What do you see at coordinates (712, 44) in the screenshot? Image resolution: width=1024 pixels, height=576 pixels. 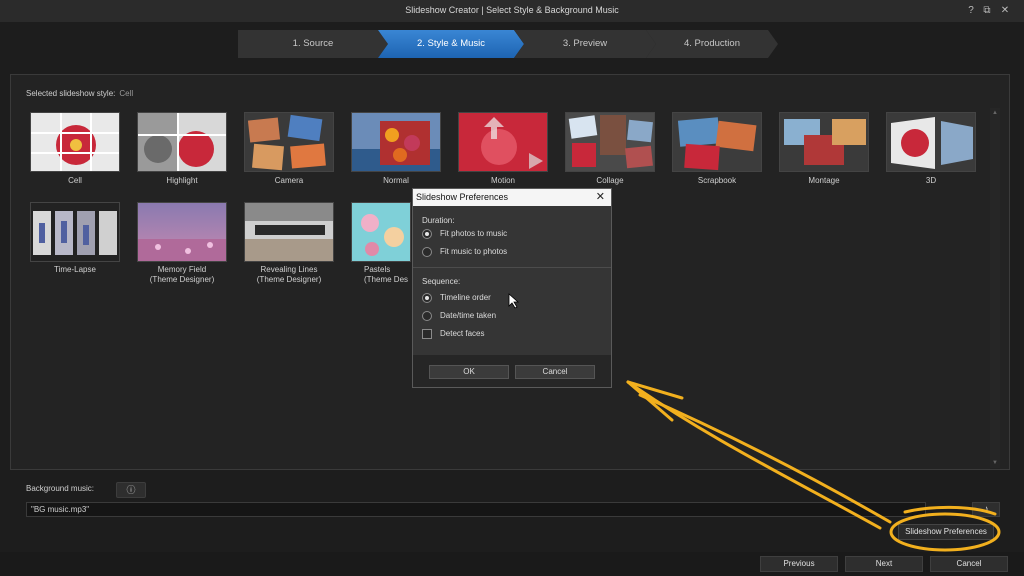 I see `step-production: 4. Production` at bounding box center [712, 44].